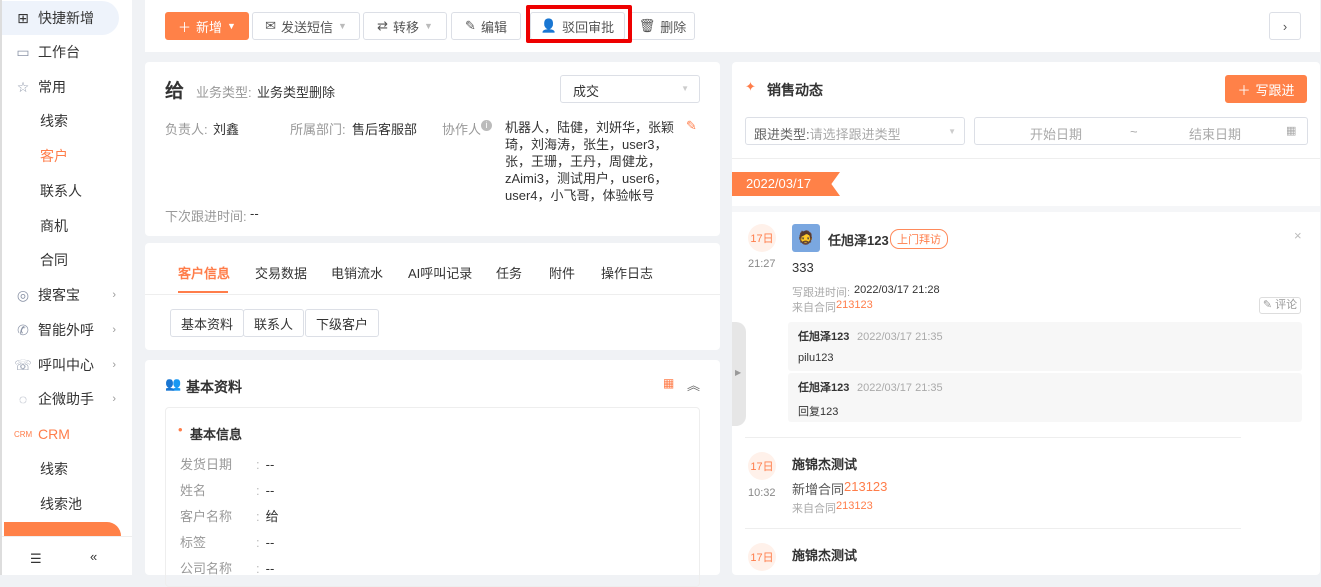  Describe the element at coordinates (204, 272) in the screenshot. I see `tab-customer-info: 客户信息` at that location.